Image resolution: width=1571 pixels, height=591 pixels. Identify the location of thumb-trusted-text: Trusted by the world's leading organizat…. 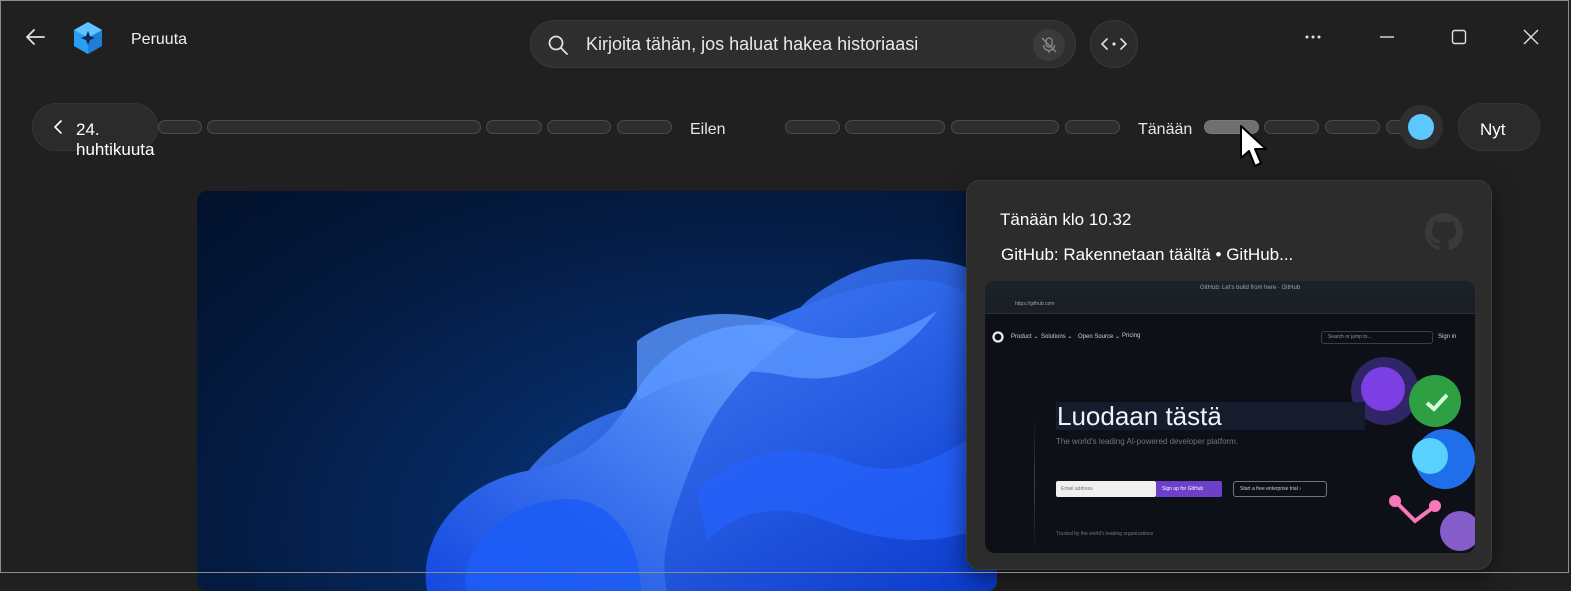
(1105, 534).